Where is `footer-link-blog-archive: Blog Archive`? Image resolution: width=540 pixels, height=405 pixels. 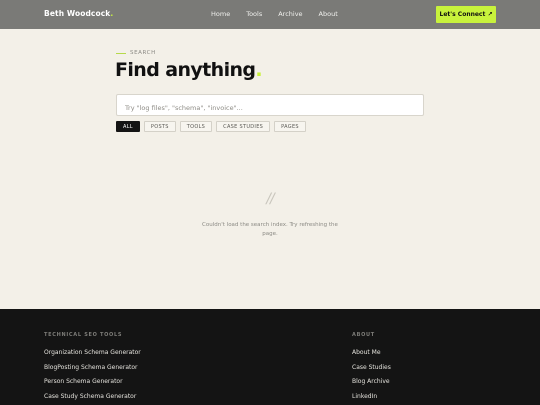 footer-link-blog-archive: Blog Archive is located at coordinates (371, 381).